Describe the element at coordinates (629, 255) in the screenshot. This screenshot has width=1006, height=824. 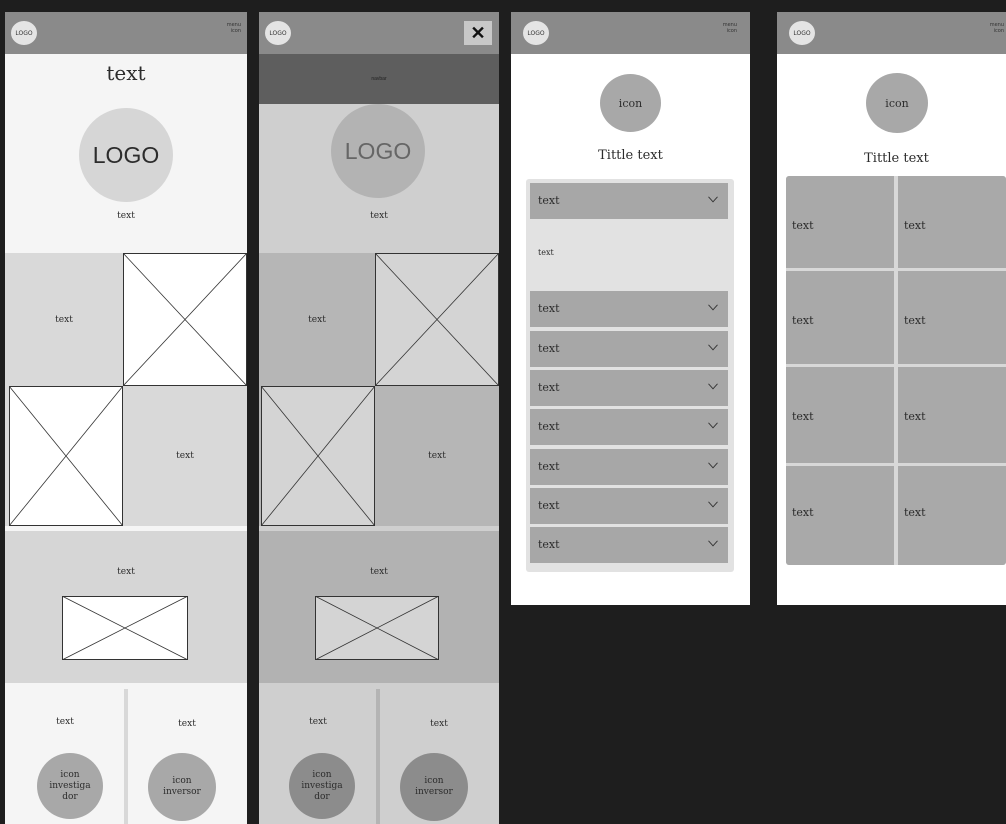
I see `accordion-panel: text` at that location.